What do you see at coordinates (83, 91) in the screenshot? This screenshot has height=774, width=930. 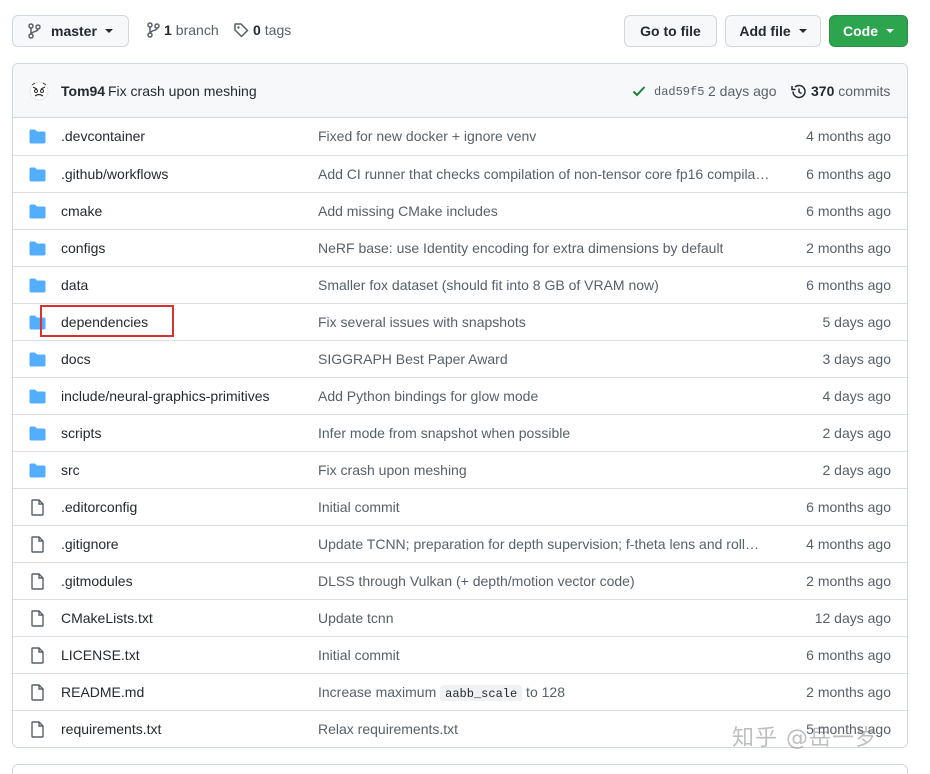 I see `commit-author: Tom94` at bounding box center [83, 91].